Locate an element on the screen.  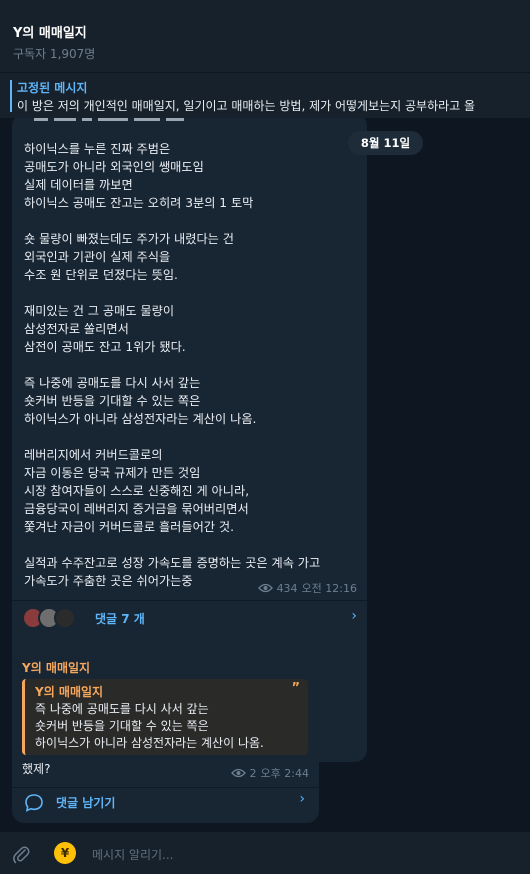
quoted-sender: Y의 매매일지 is located at coordinates (69, 692).